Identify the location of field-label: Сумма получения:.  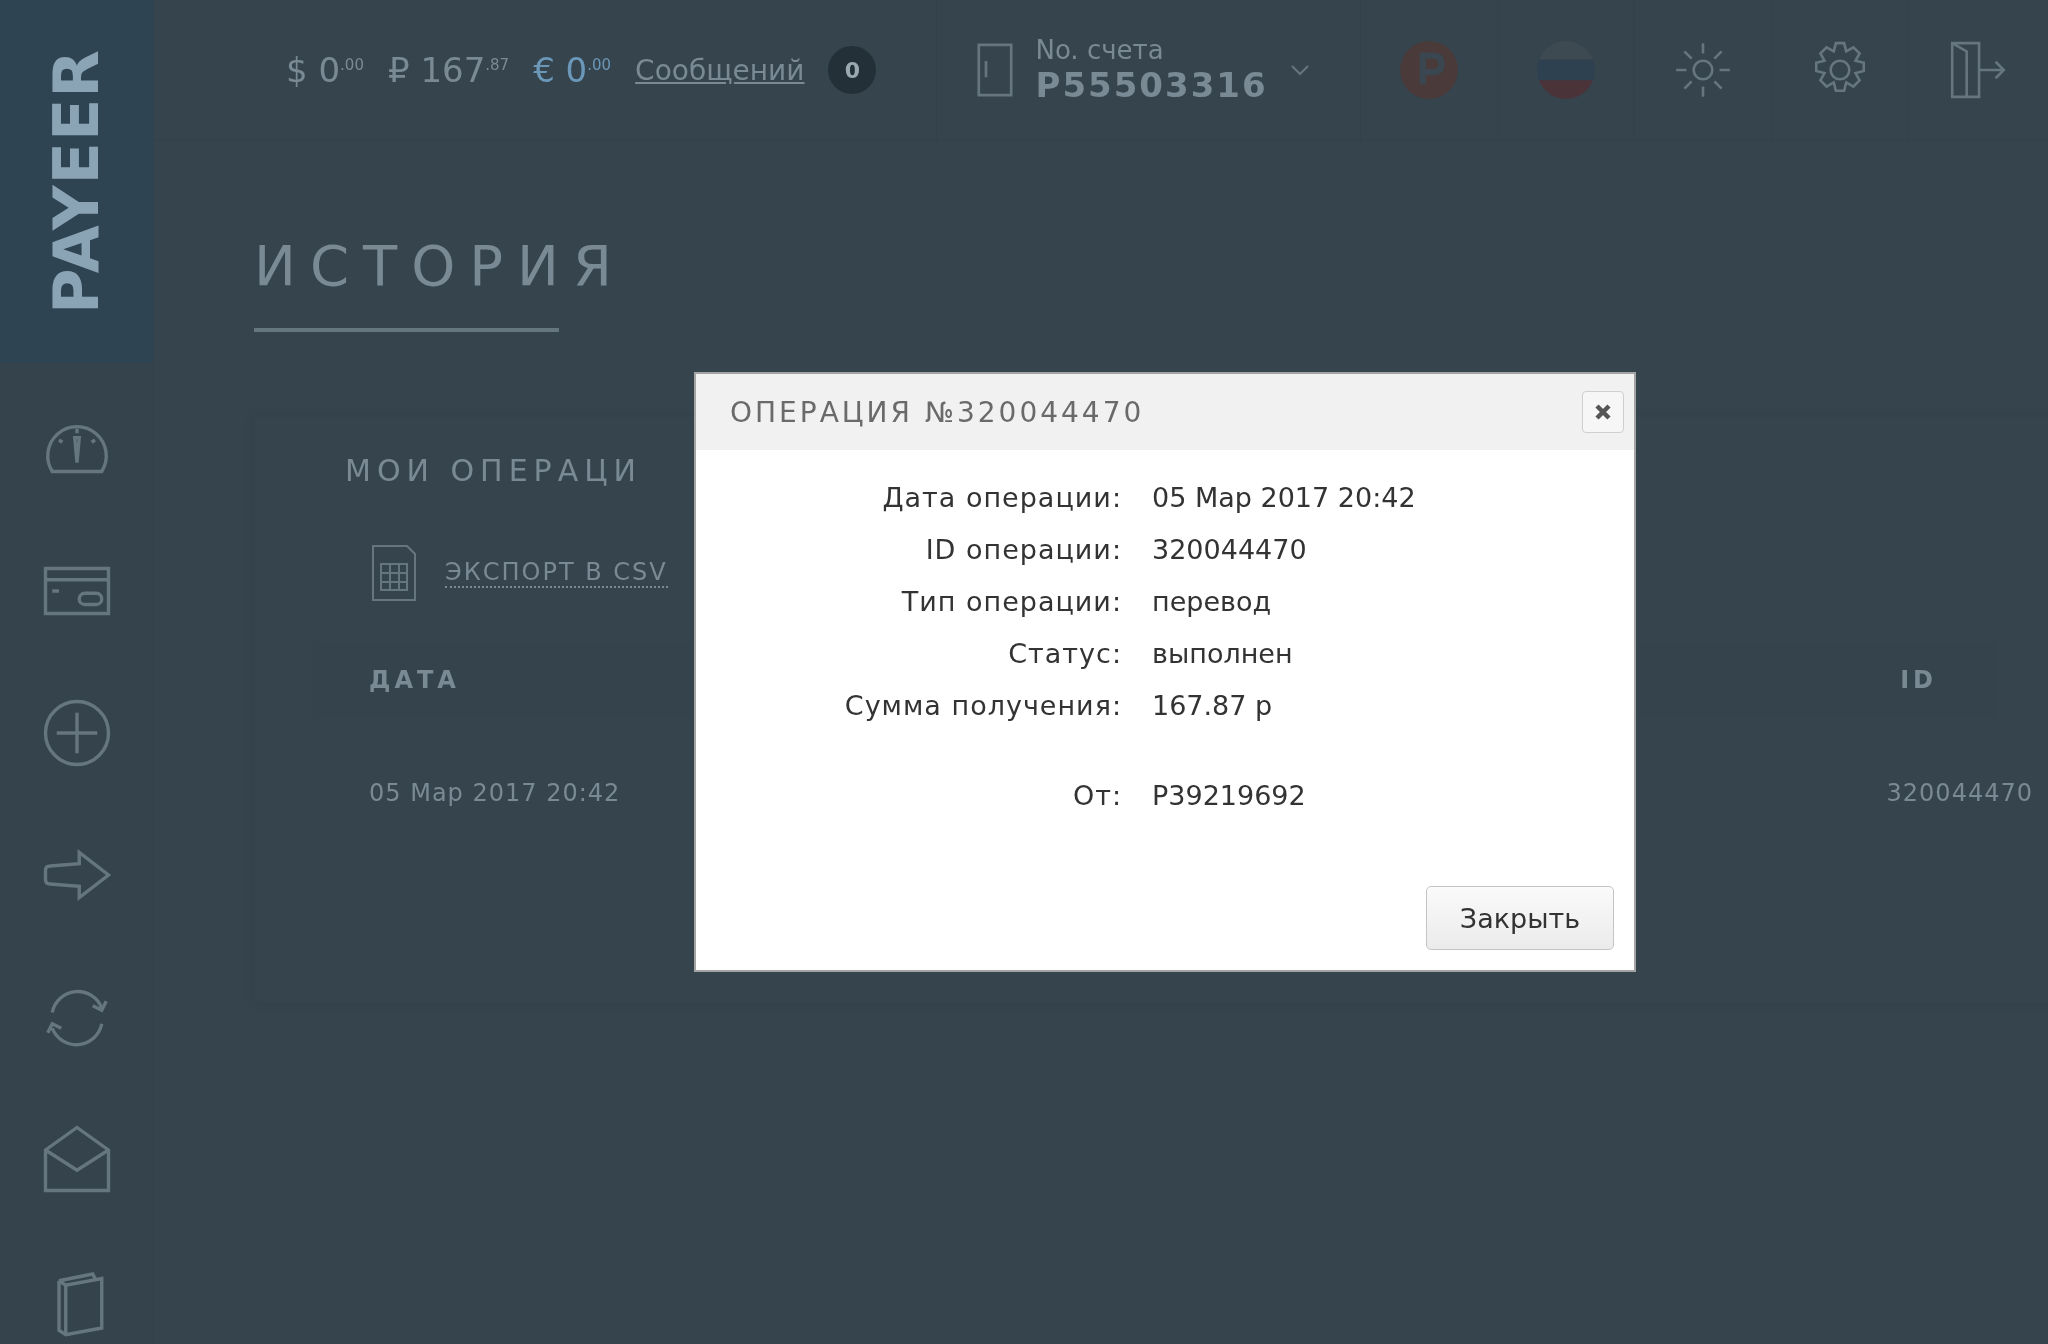
(982, 705).